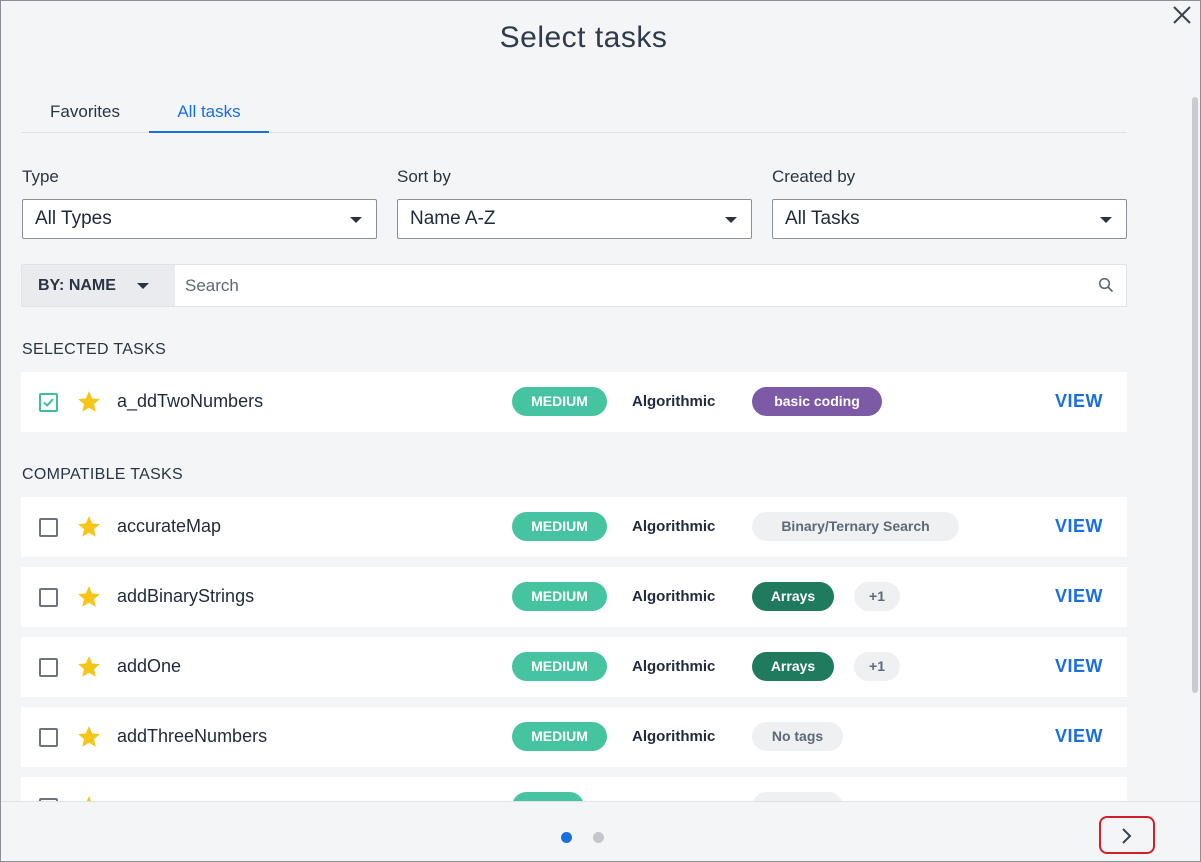  Describe the element at coordinates (1182, 15) in the screenshot. I see `close-icon` at that location.